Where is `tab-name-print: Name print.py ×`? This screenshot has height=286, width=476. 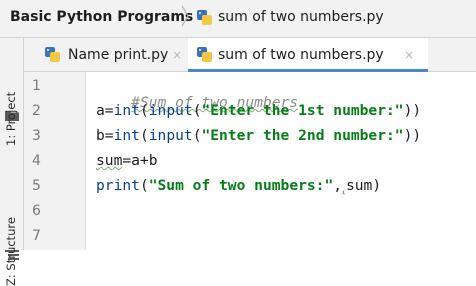 tab-name-print: Name print.py × is located at coordinates (120, 55).